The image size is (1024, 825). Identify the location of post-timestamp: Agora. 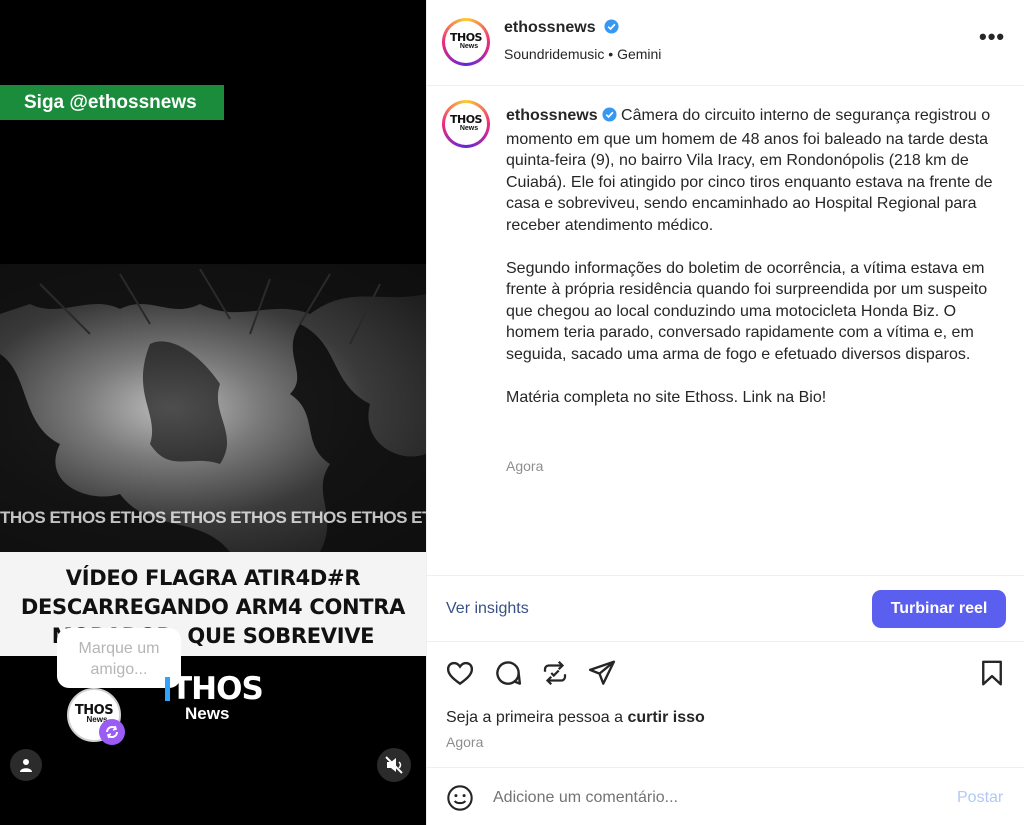
(465, 742).